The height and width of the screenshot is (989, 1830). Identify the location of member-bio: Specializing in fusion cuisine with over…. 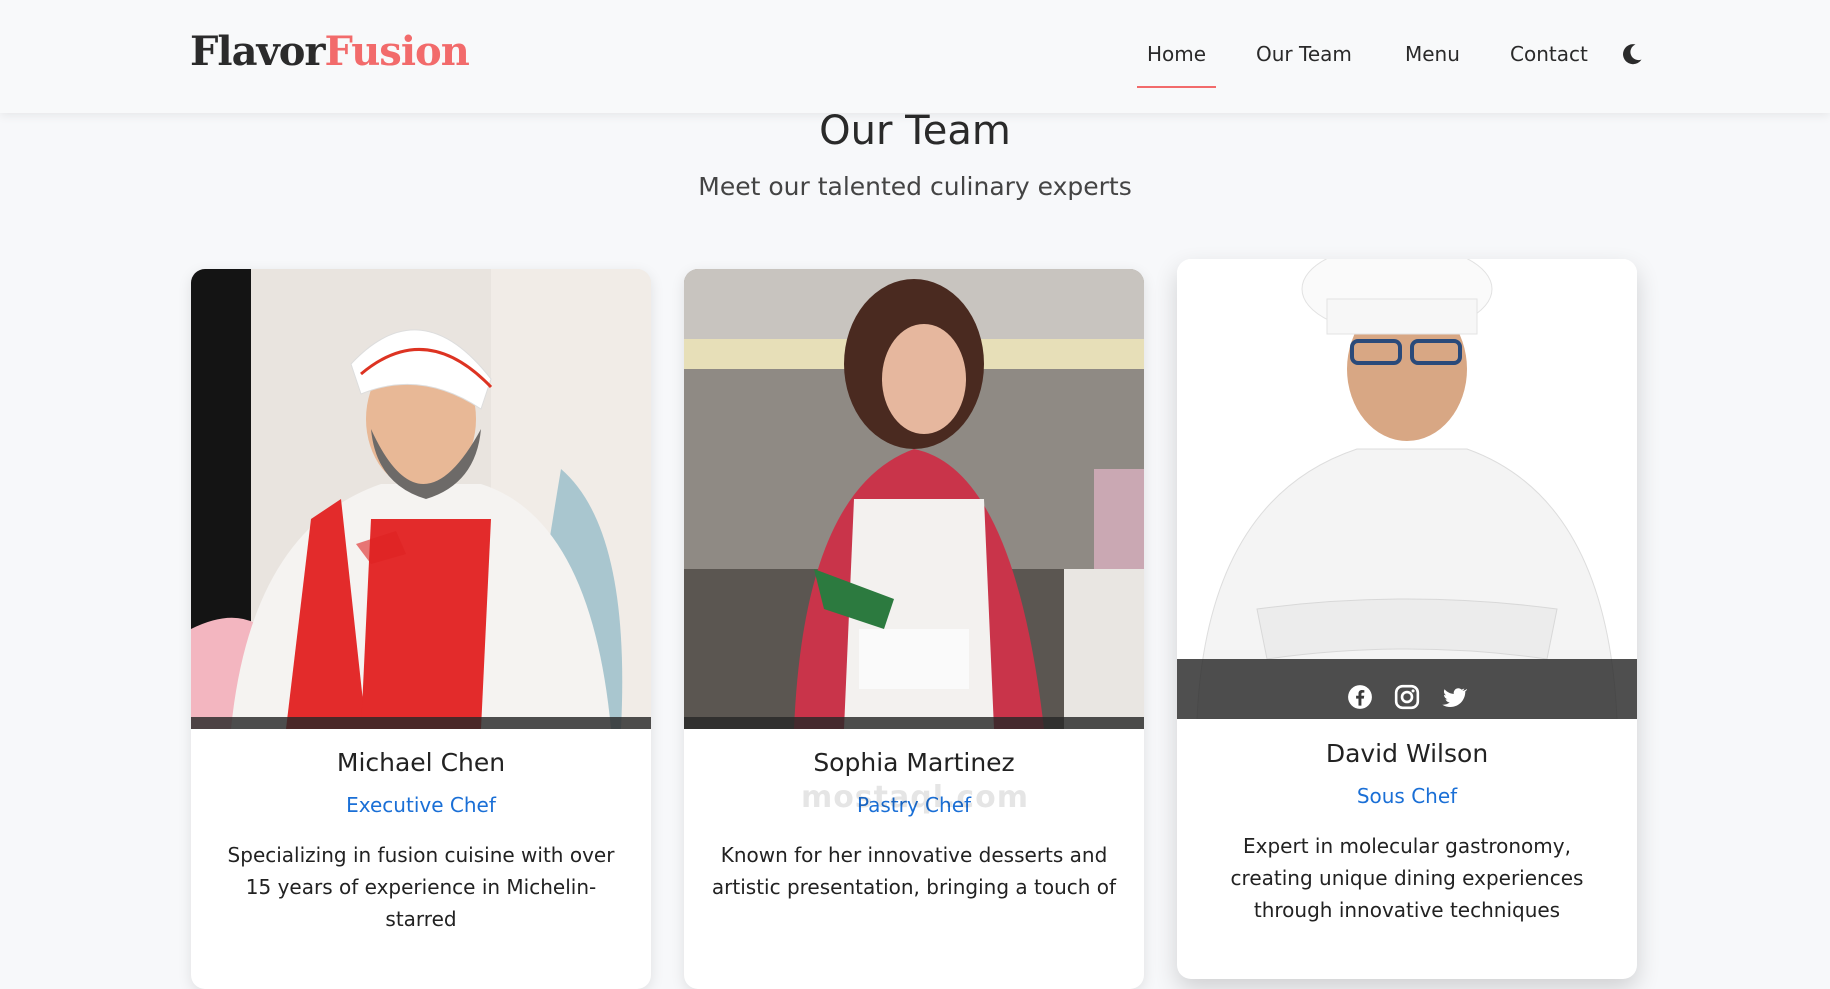
(421, 887).